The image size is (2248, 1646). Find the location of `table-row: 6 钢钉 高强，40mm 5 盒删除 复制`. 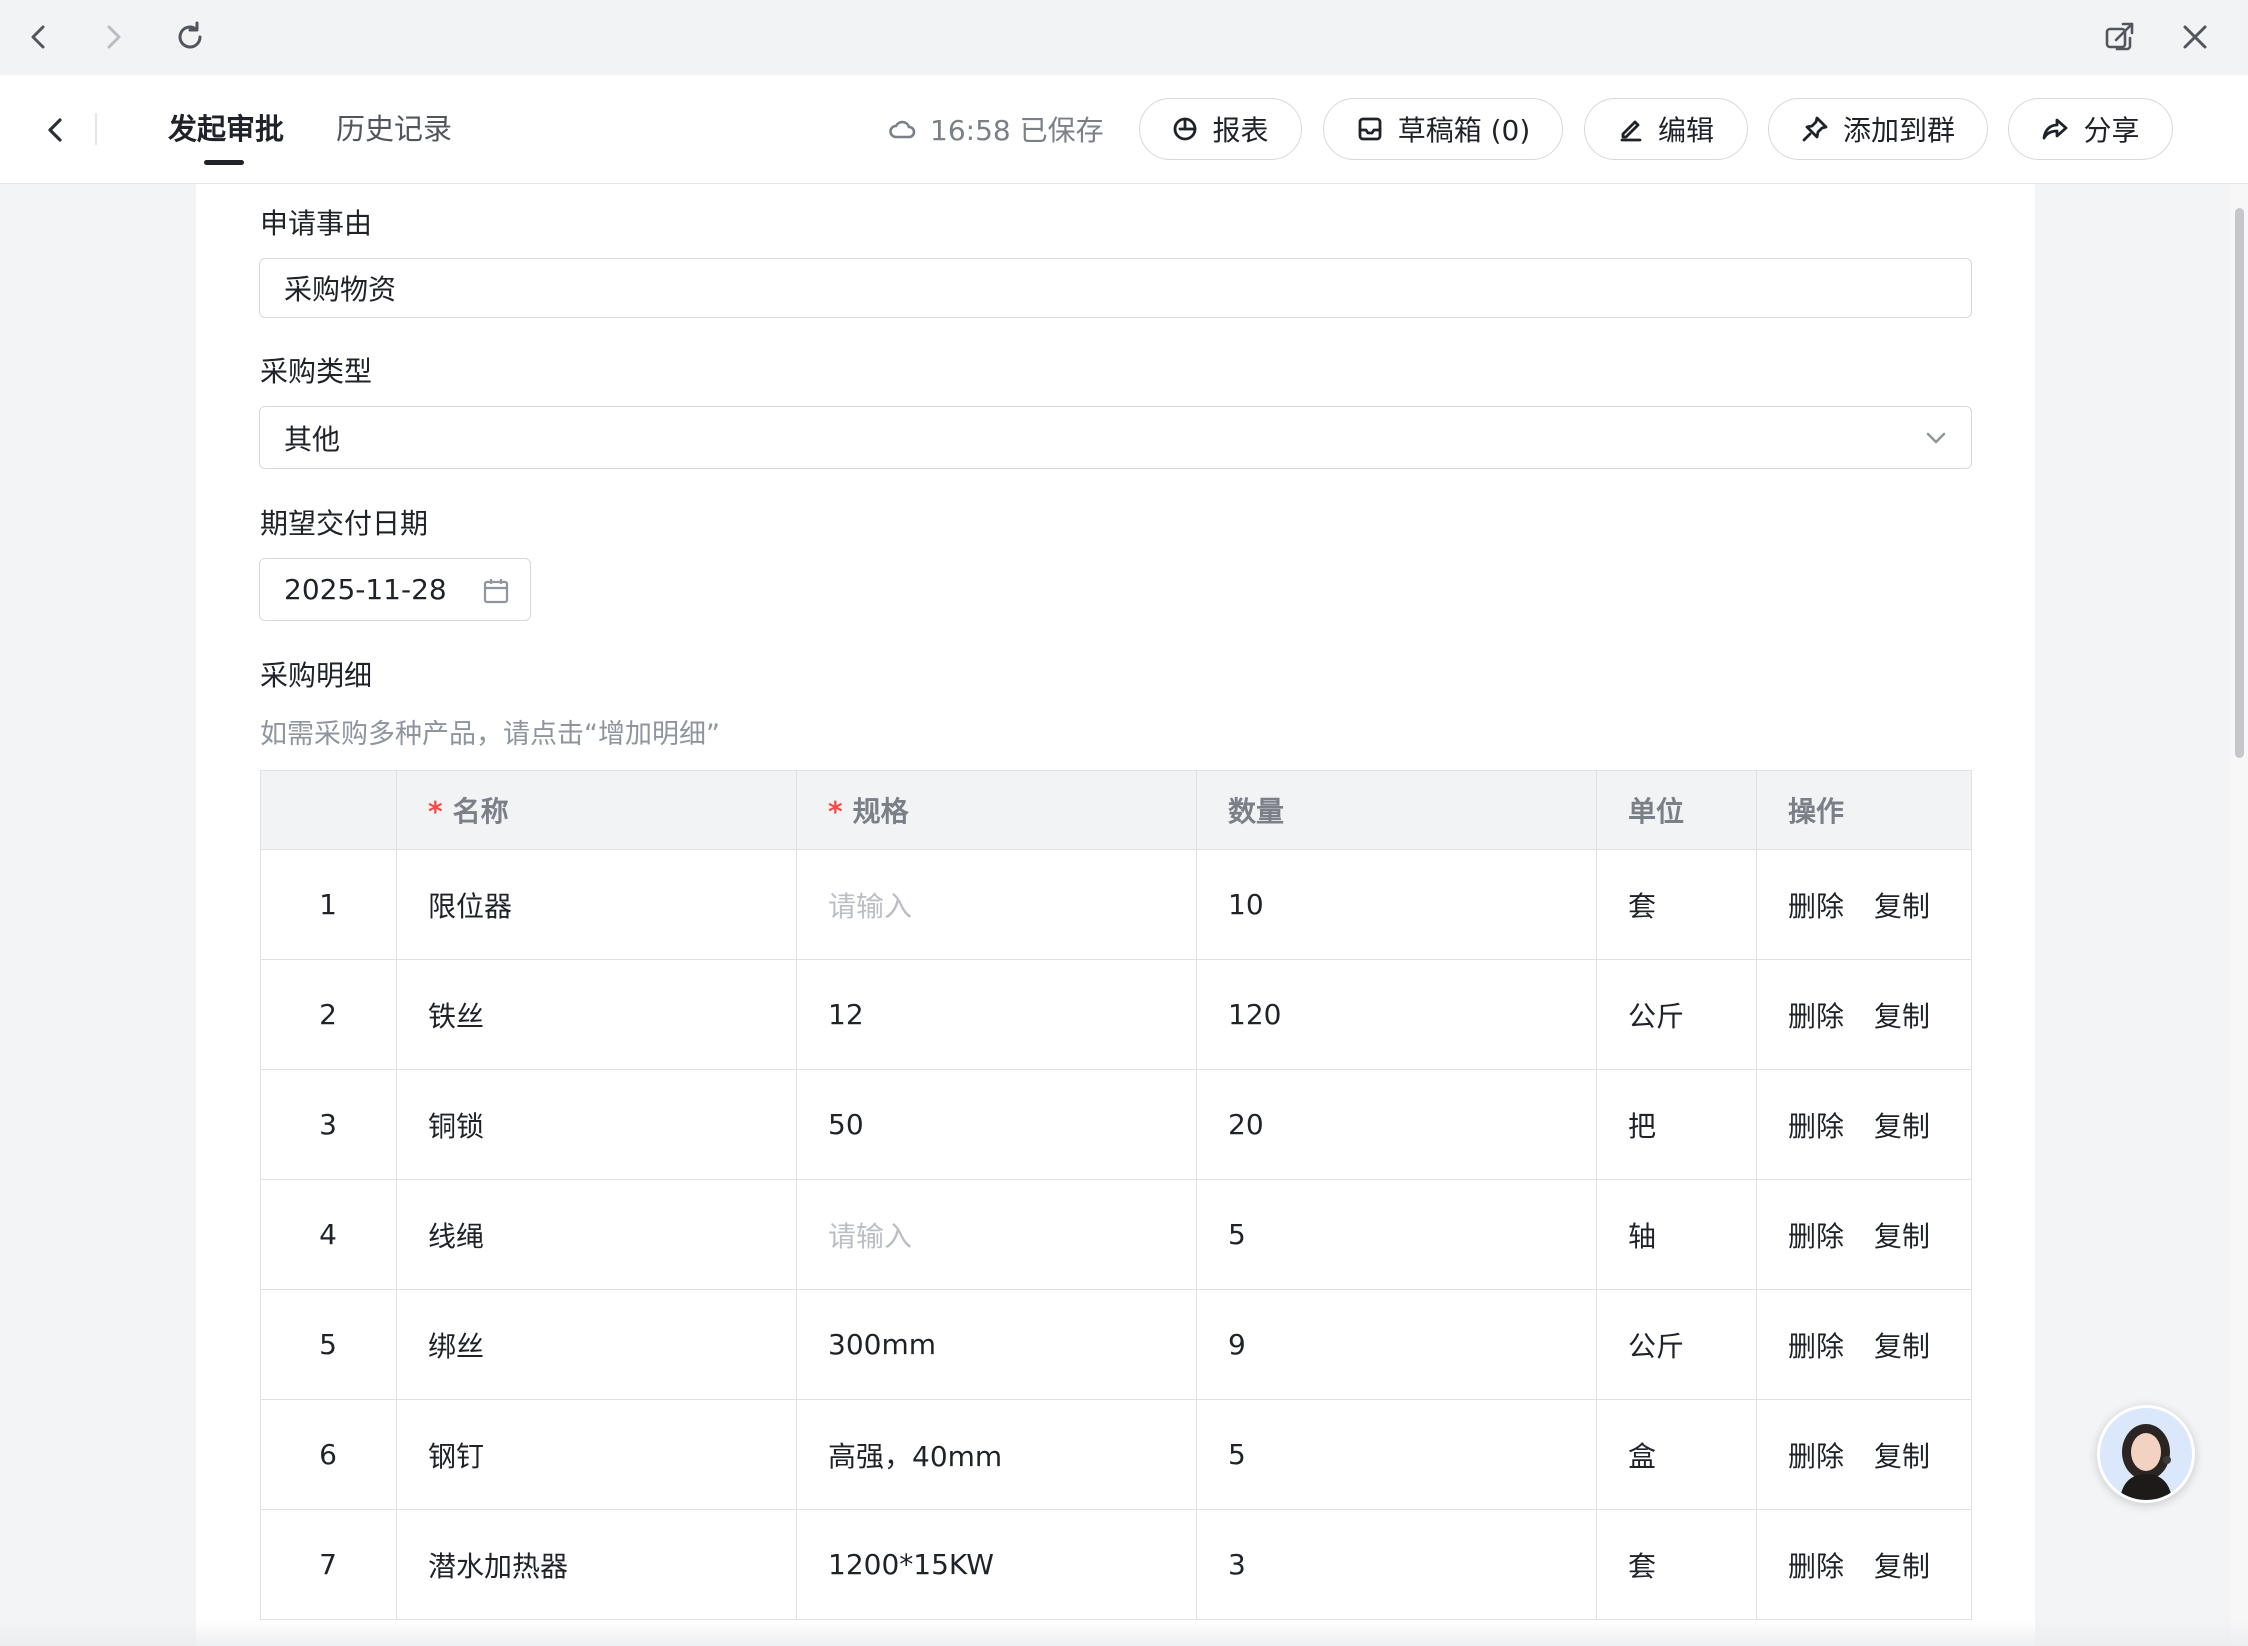

table-row: 6 钢钉 高强，40mm 5 盒删除 复制 is located at coordinates (1116, 1454).